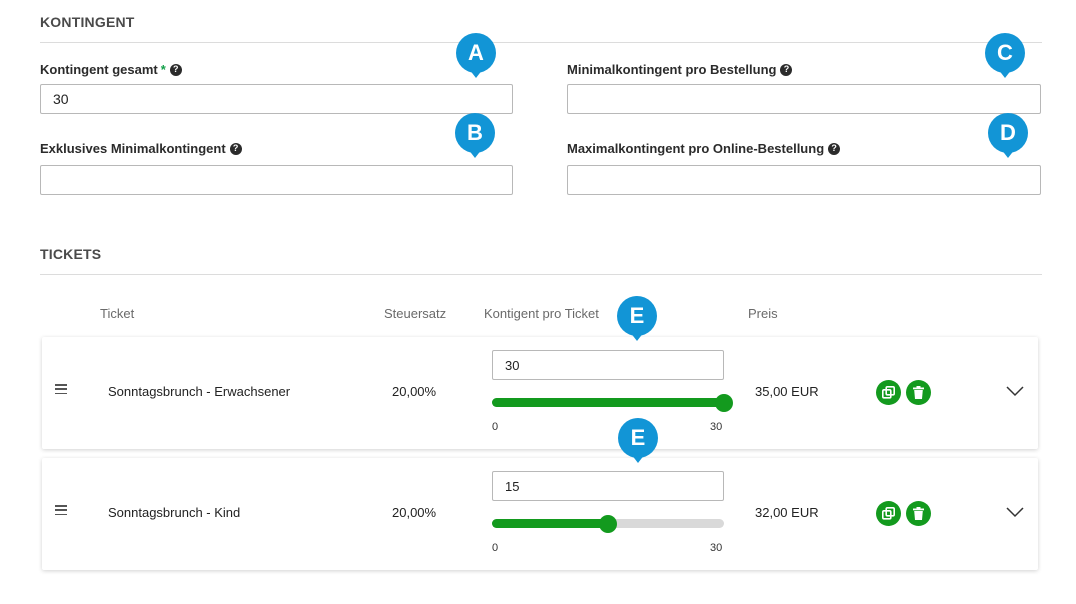 This screenshot has height=604, width=1076. Describe the element at coordinates (475, 133) in the screenshot. I see `marker-label: B` at that location.